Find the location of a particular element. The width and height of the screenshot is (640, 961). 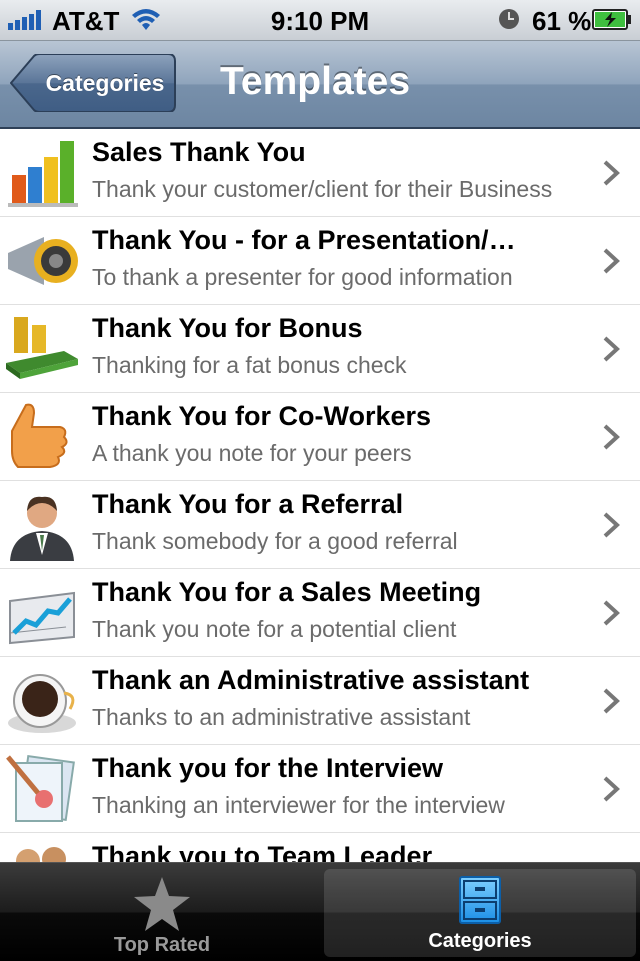

item-subtitle: Thank somebody for a good referral is located at coordinates (275, 541).